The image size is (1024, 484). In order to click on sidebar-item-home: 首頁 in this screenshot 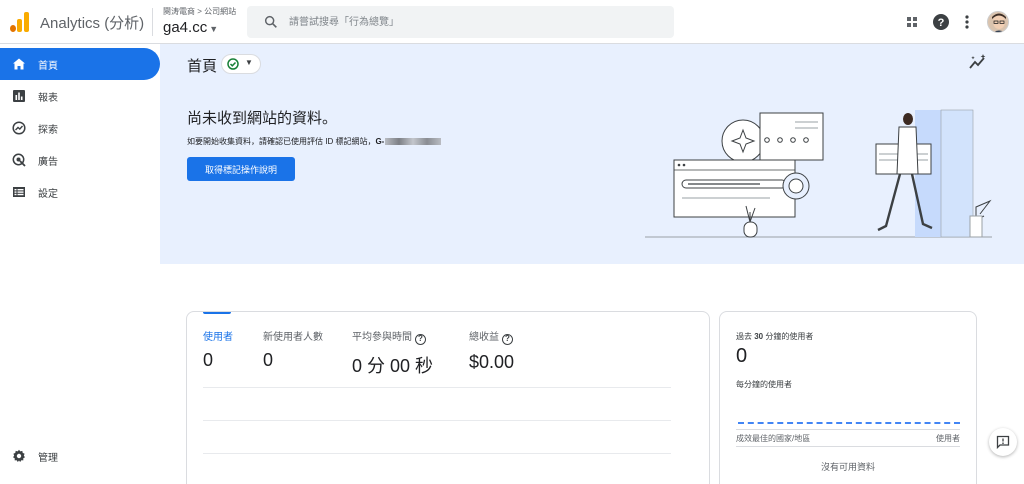, I will do `click(80, 64)`.